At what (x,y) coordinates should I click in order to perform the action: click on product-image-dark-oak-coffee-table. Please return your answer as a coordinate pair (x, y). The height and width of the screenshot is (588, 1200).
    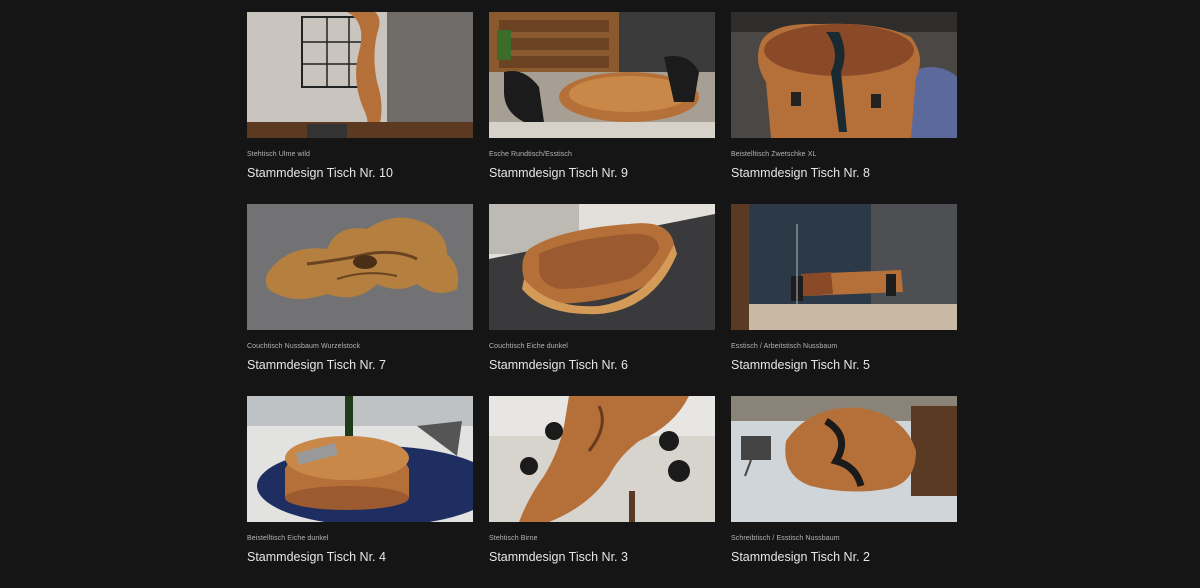
    Looking at the image, I should click on (602, 267).